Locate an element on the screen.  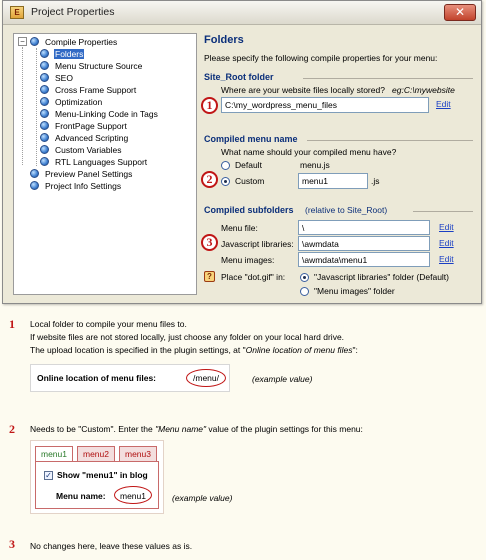
tree-item-menu-structure-source: Menu Structure Source is located at coordinates (91, 66).